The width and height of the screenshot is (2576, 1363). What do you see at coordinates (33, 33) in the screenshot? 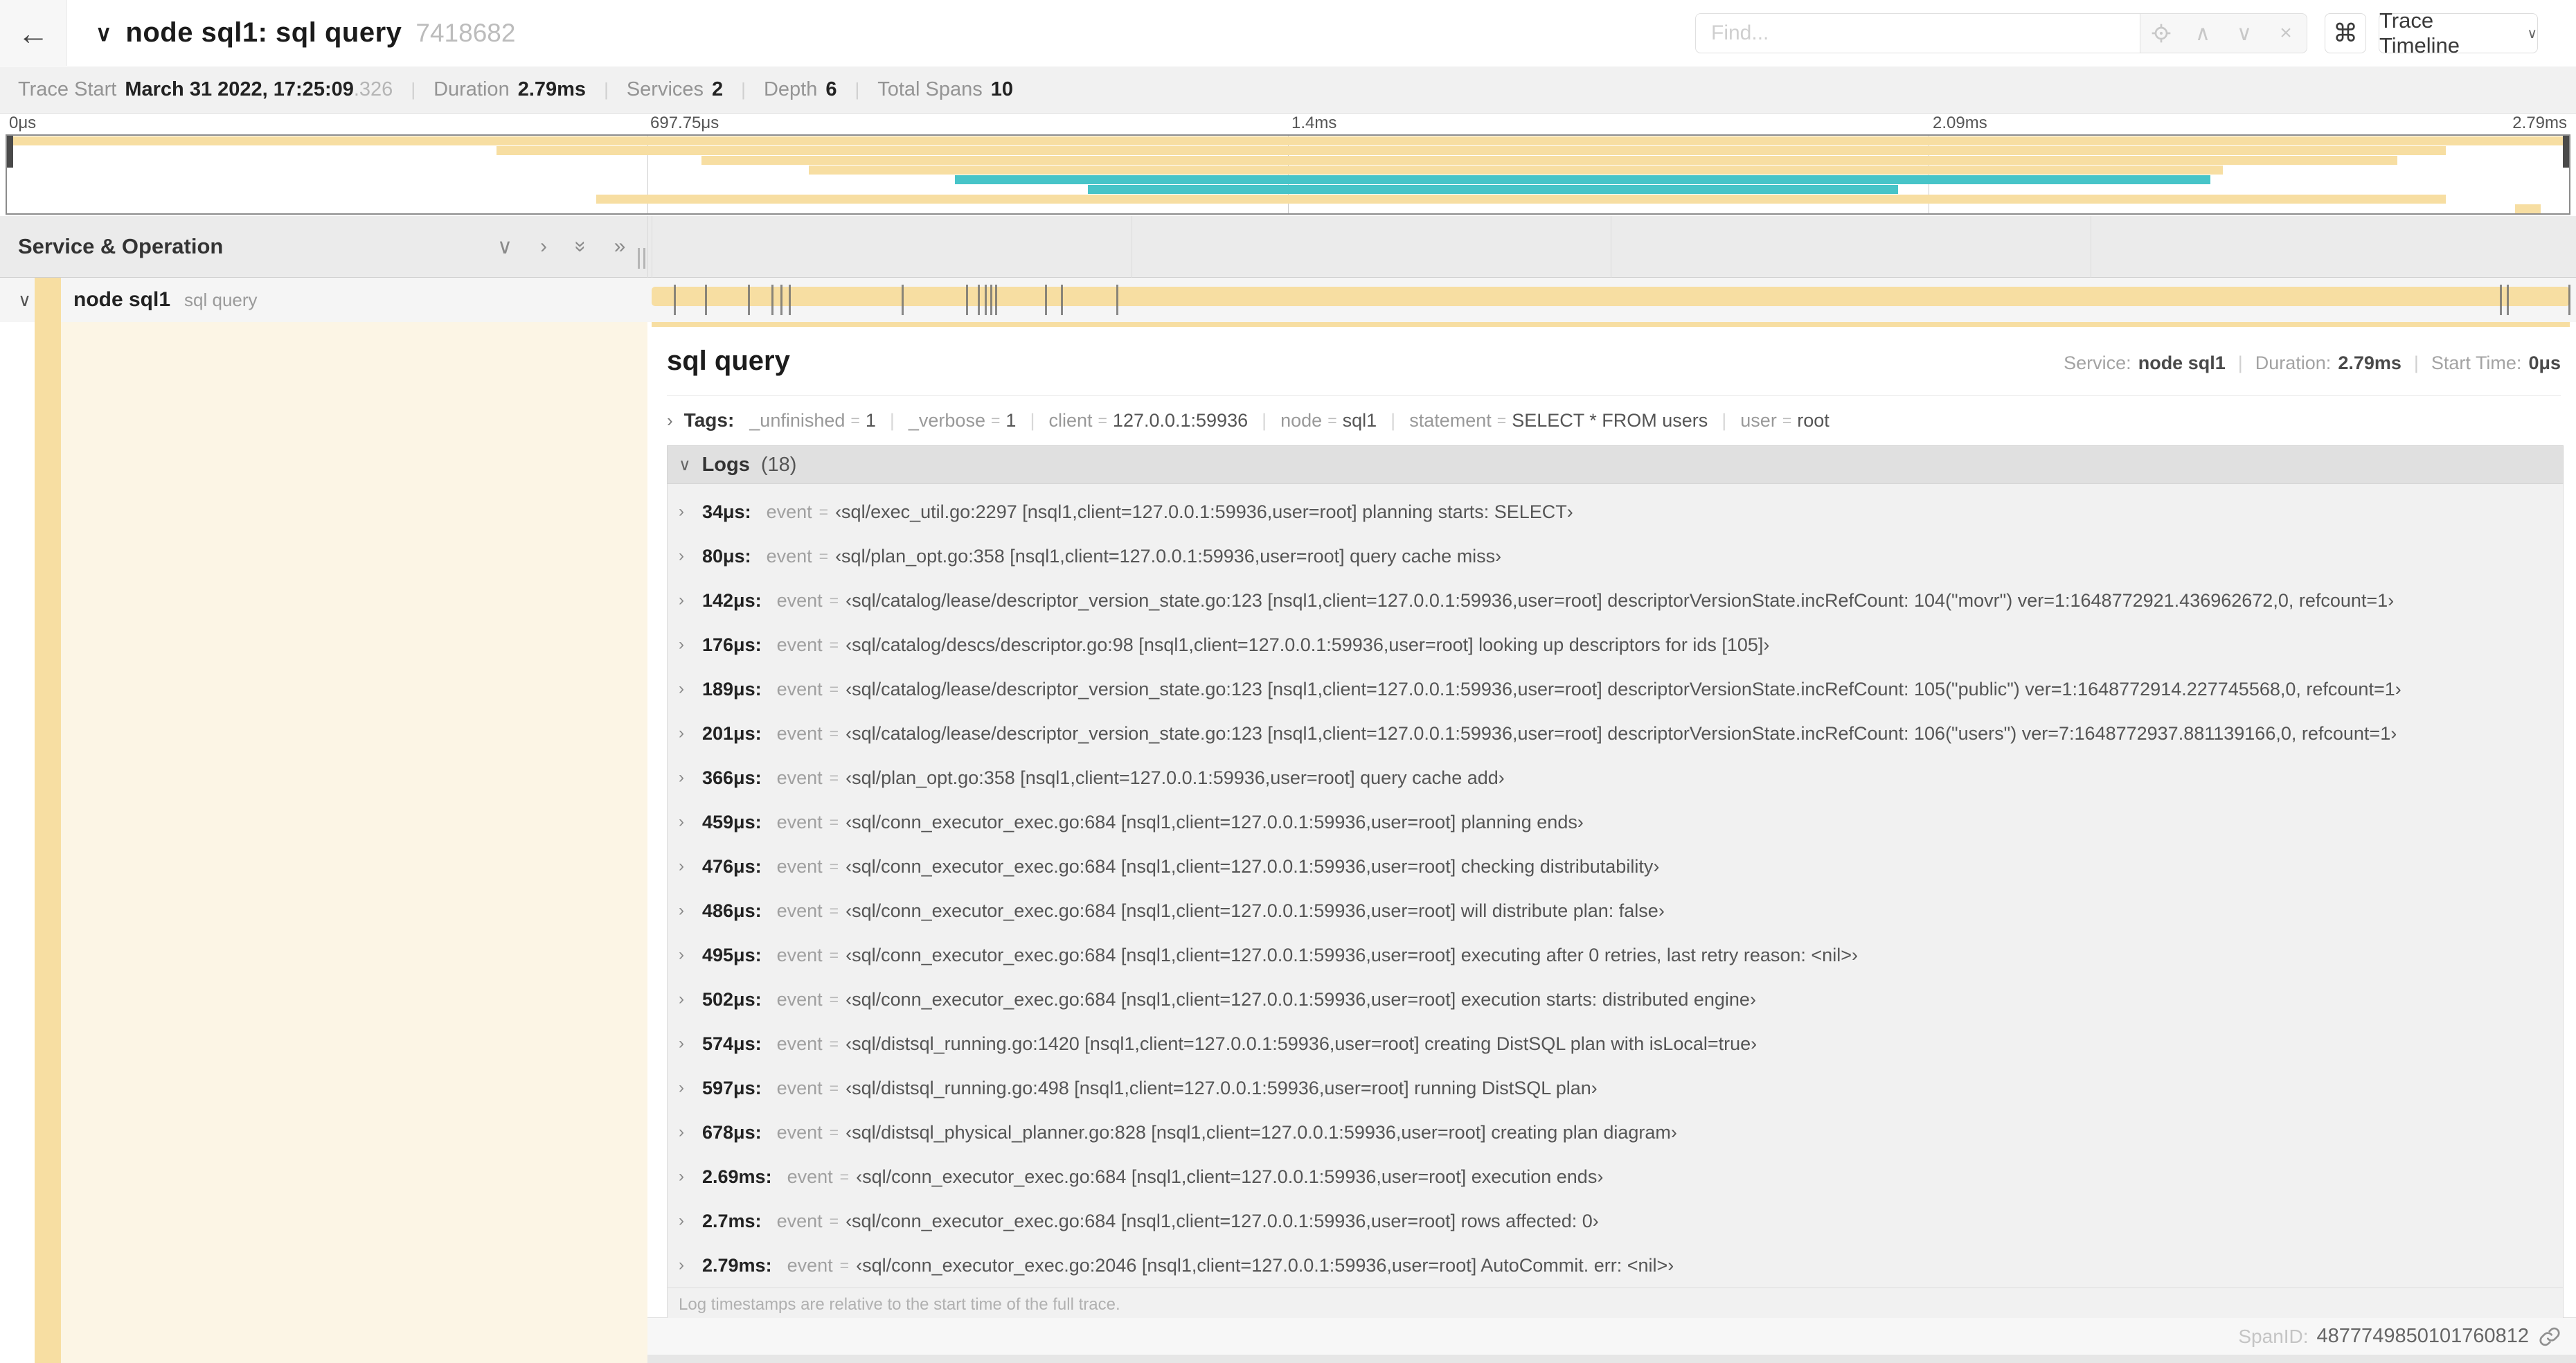
I see `back-button: ←` at bounding box center [33, 33].